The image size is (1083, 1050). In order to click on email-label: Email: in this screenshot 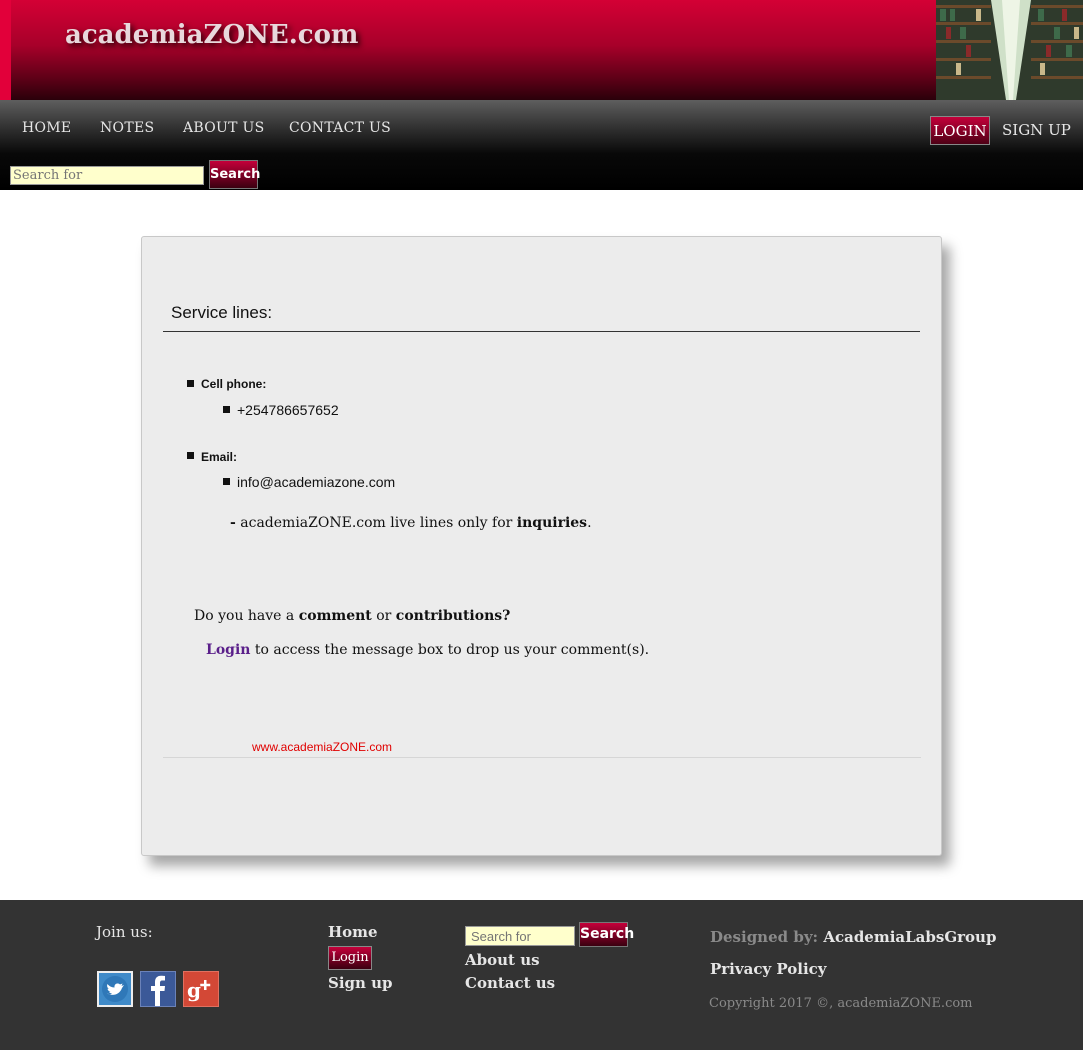, I will do `click(219, 457)`.